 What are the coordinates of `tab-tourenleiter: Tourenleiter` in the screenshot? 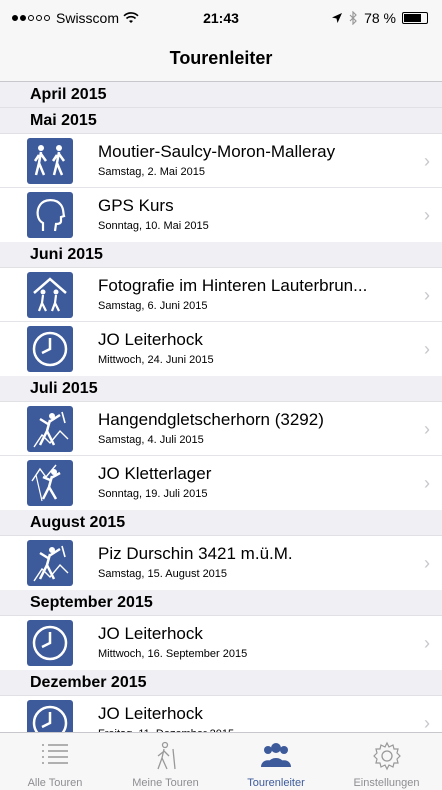 It's located at (276, 761).